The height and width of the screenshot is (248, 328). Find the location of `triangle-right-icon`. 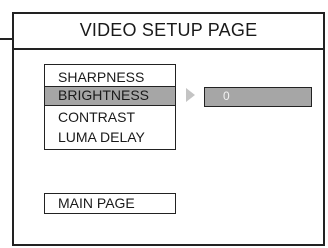

triangle-right-icon is located at coordinates (190, 95).